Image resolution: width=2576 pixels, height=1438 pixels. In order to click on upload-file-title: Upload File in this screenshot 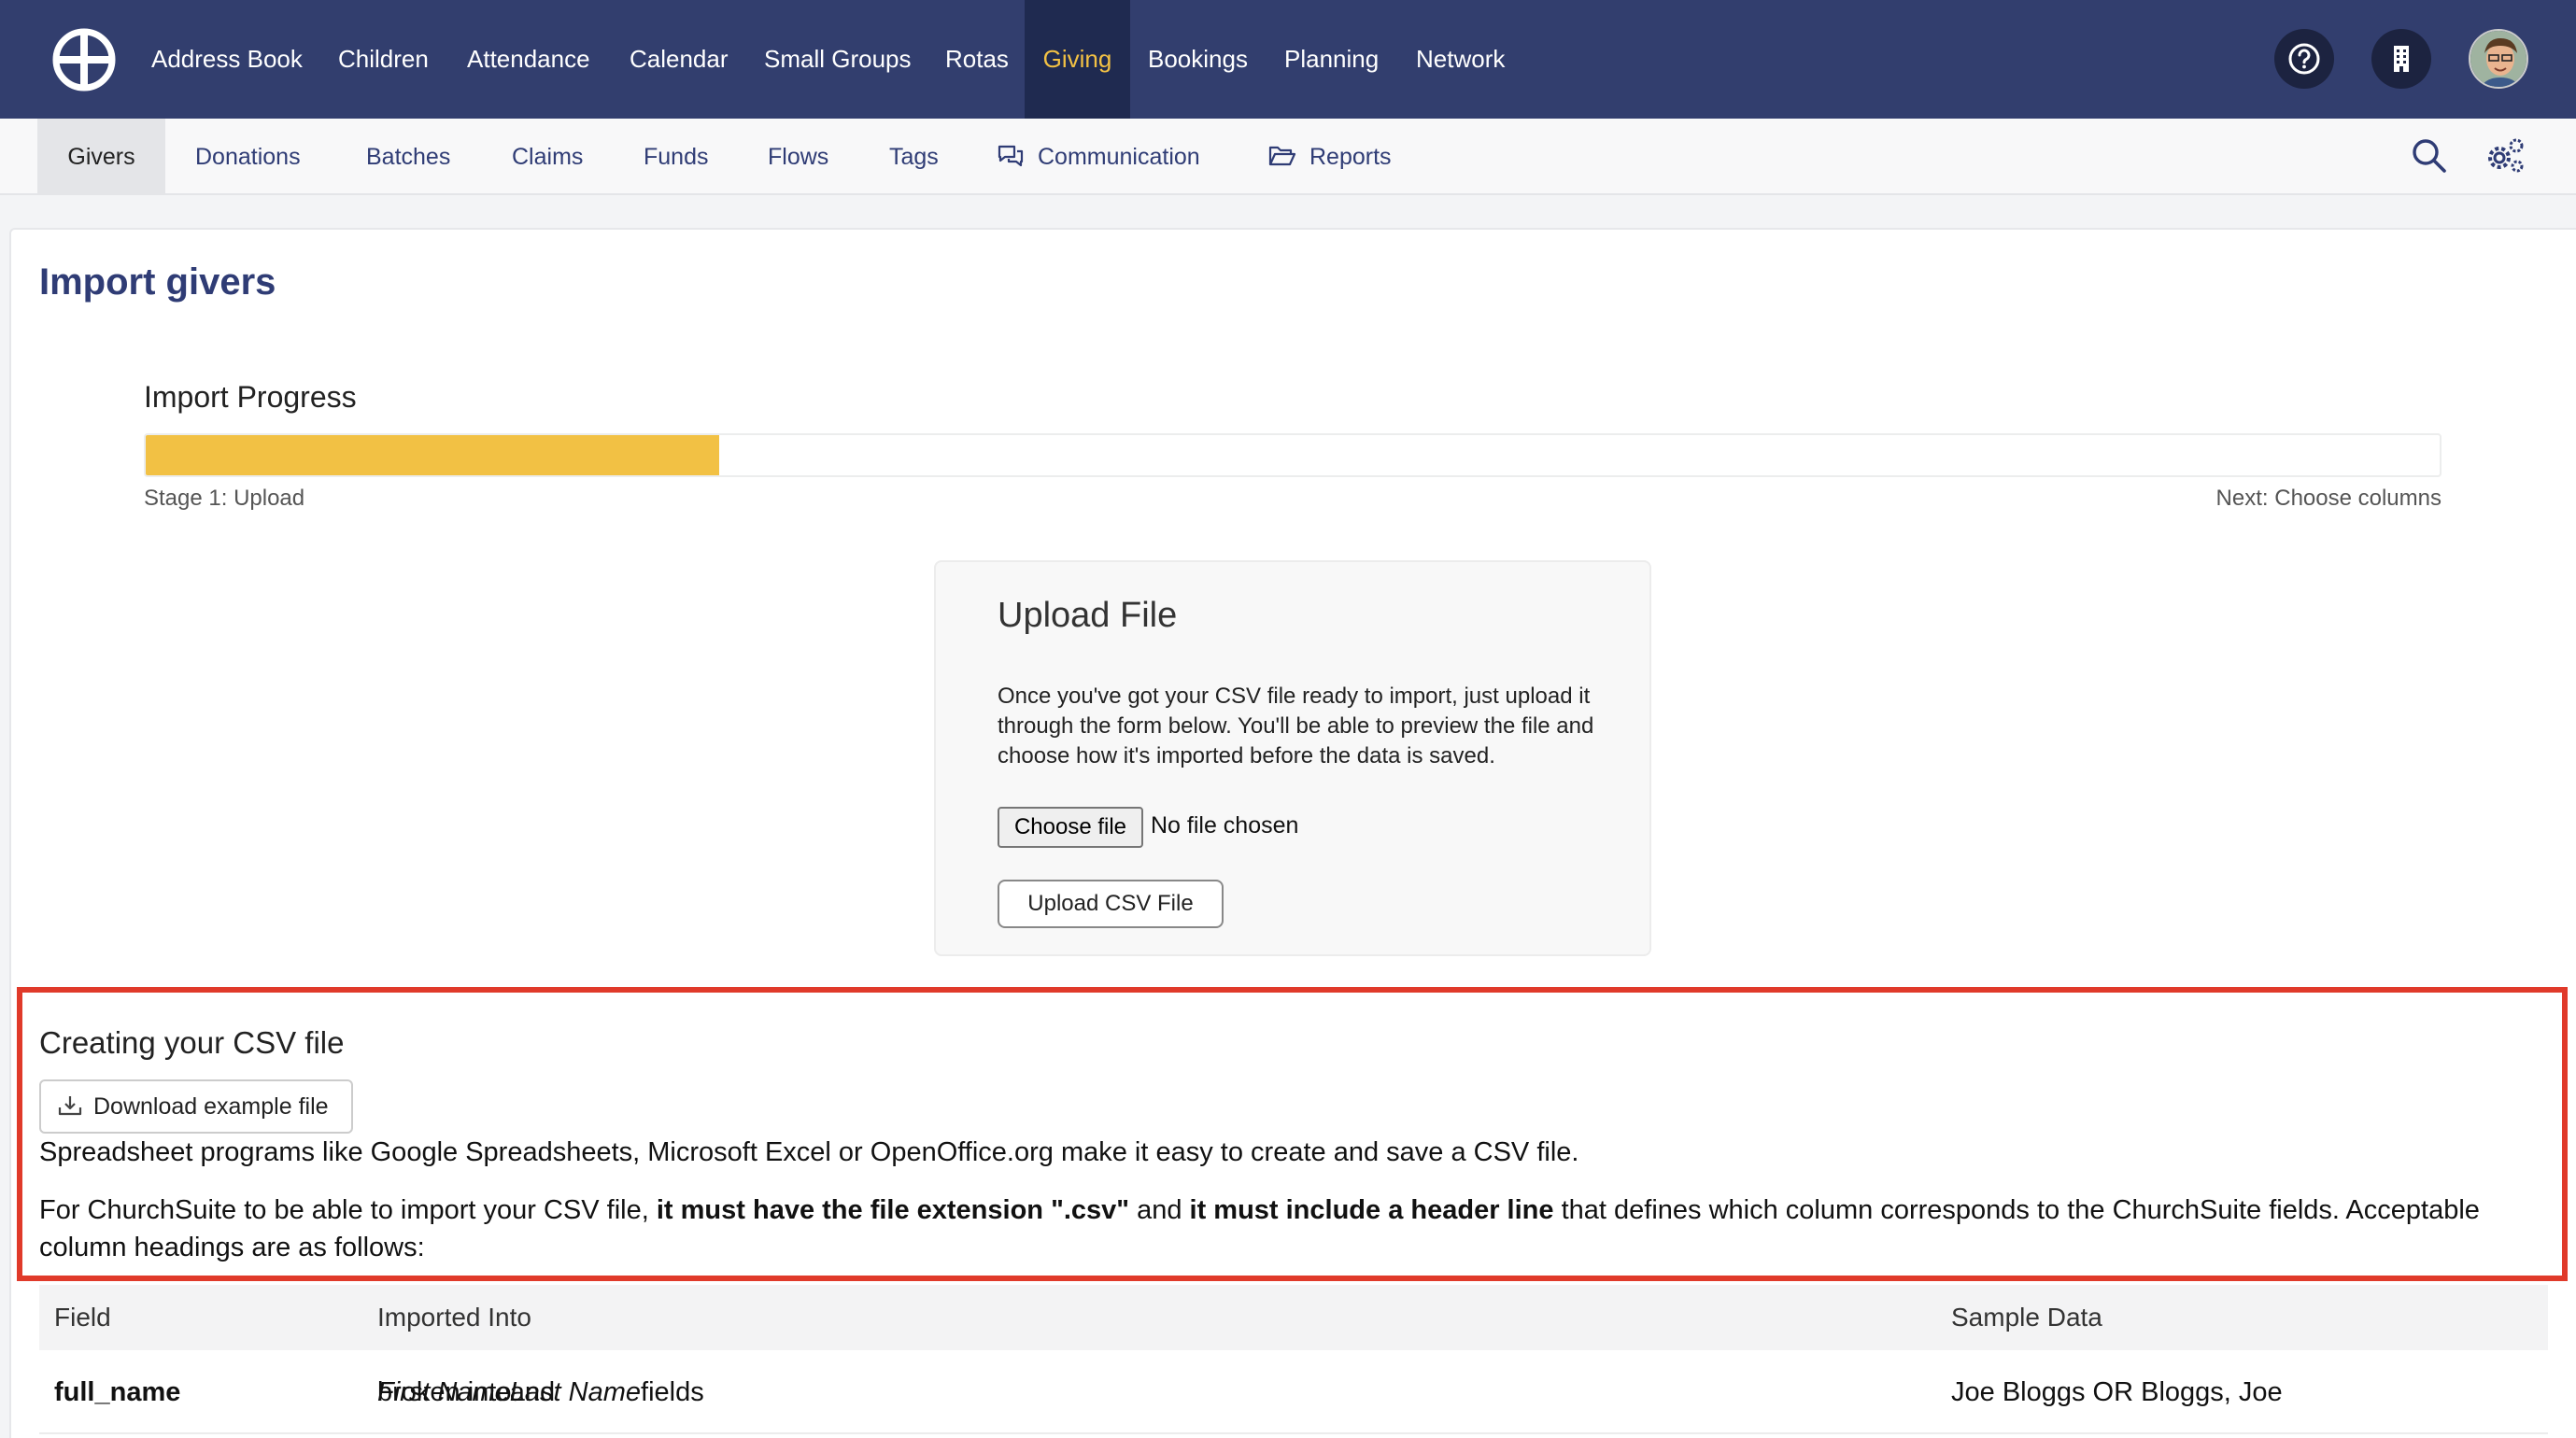, I will do `click(1088, 615)`.